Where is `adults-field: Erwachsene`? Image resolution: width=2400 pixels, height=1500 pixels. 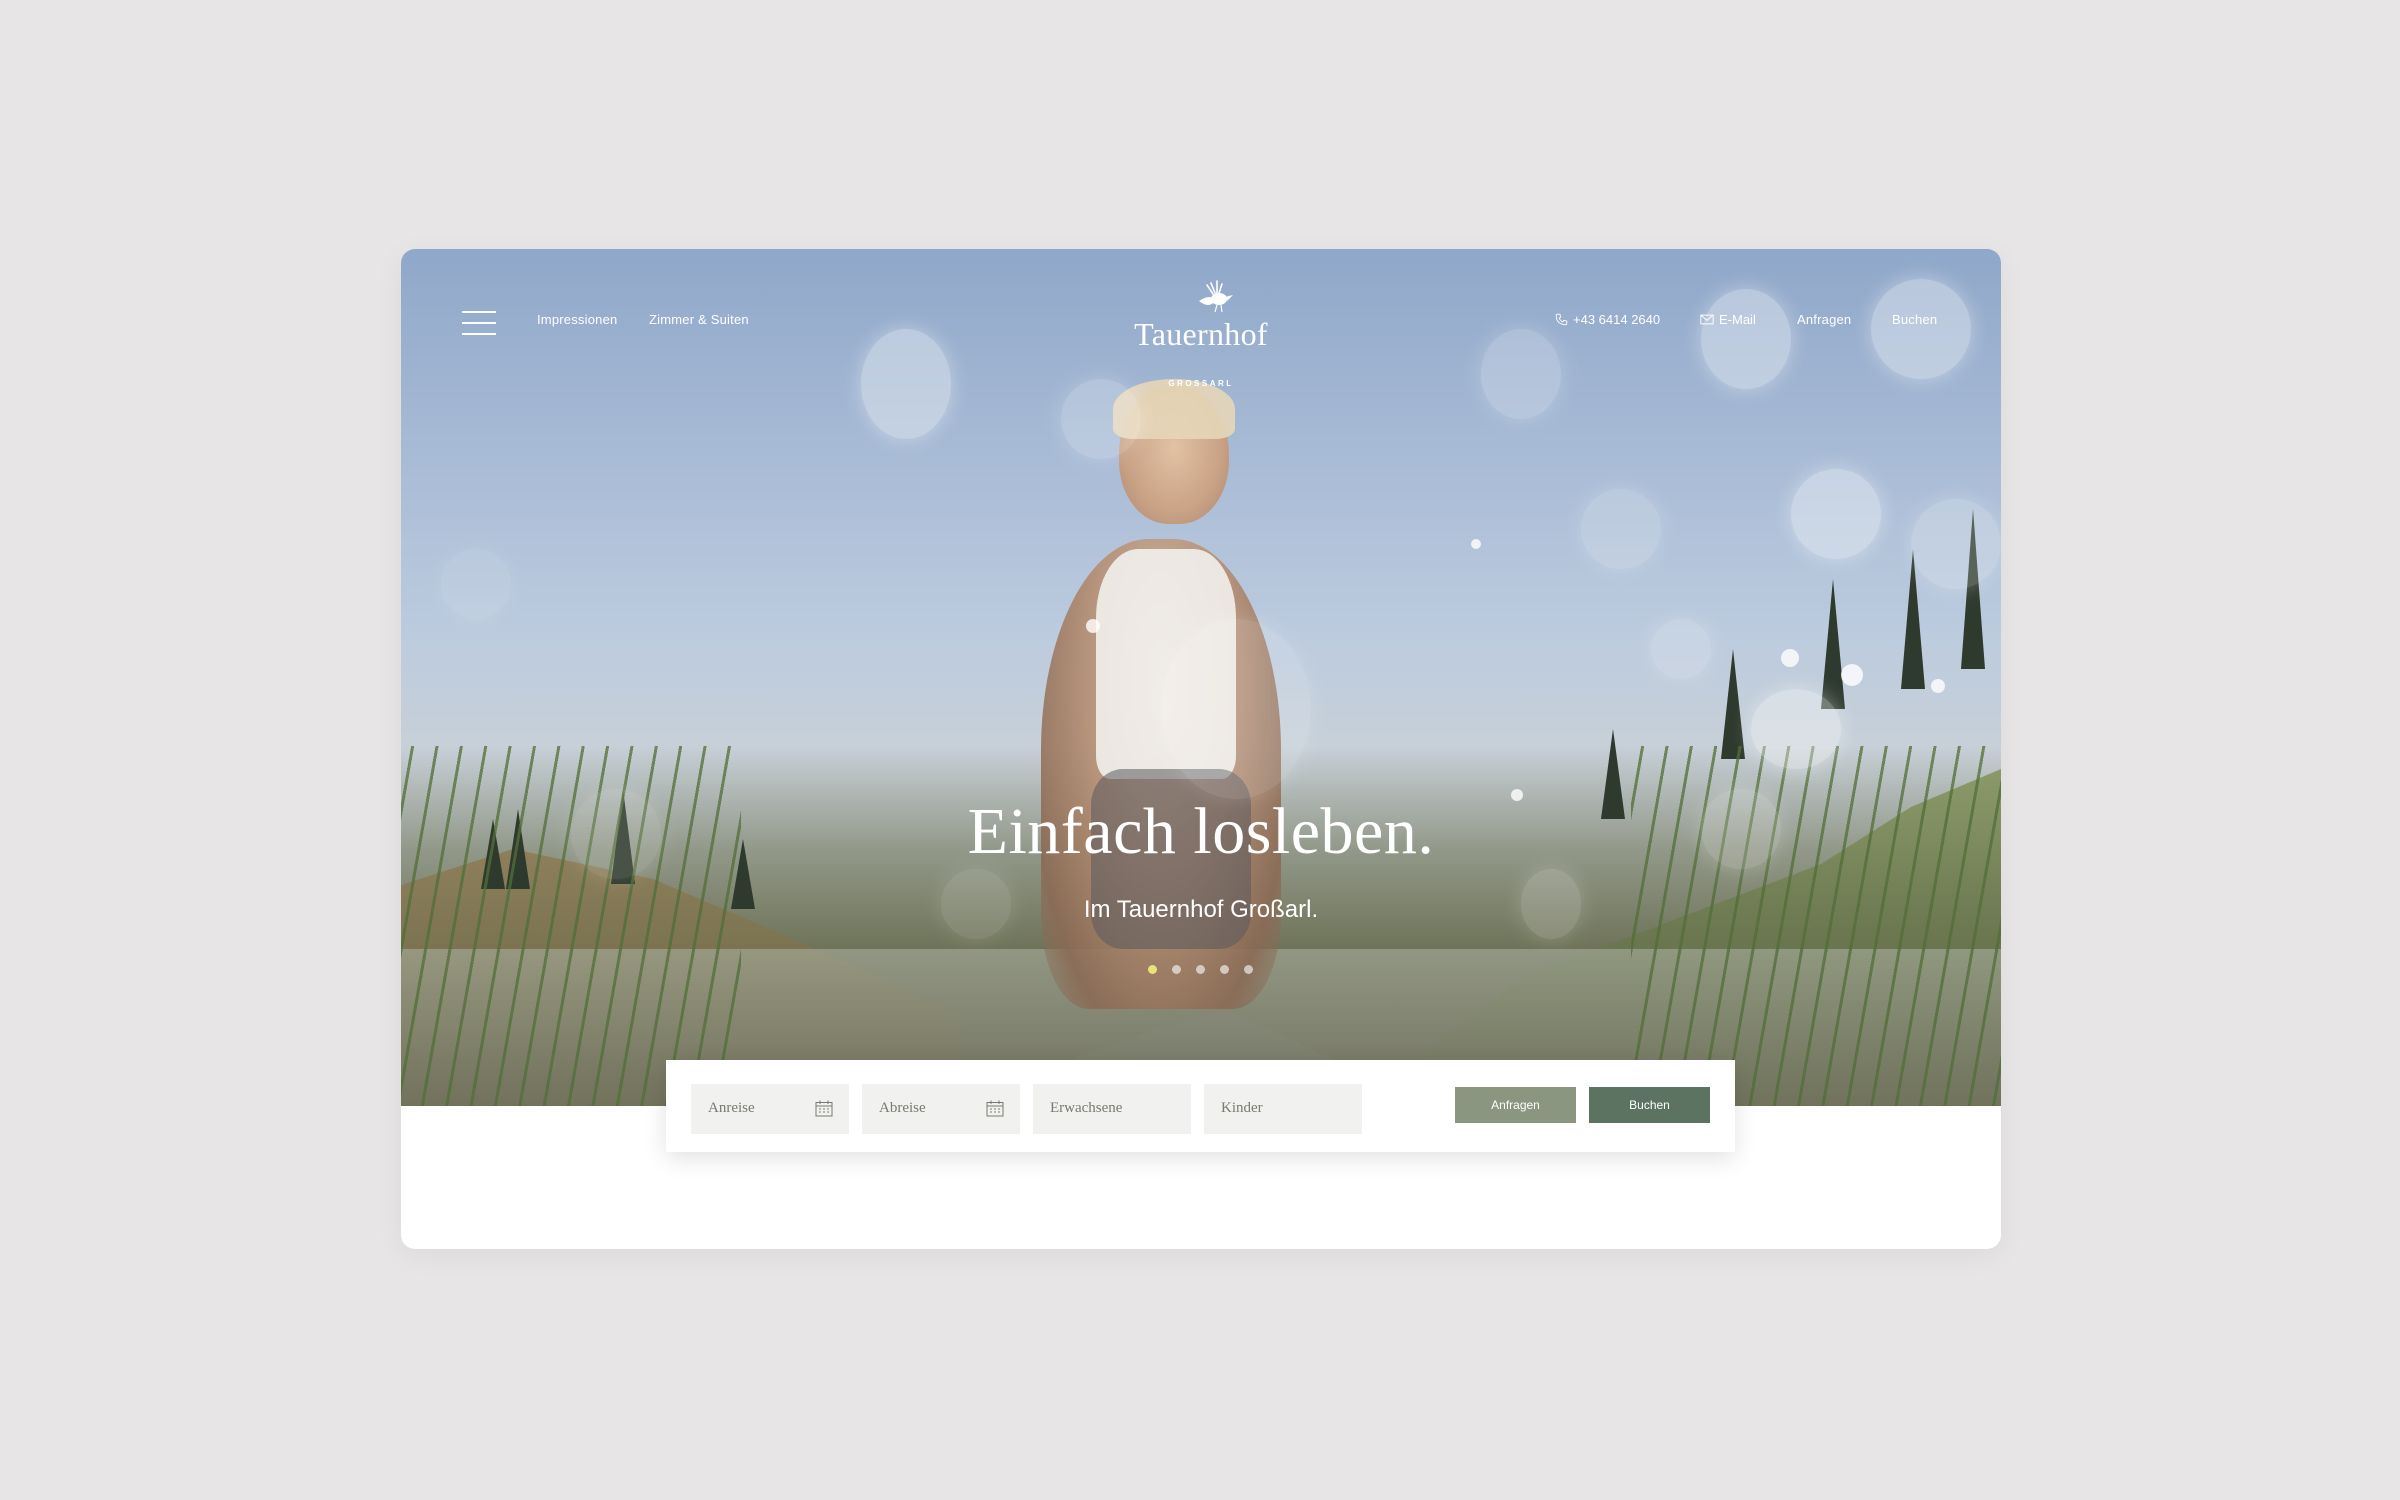 adults-field: Erwachsene is located at coordinates (1112, 1109).